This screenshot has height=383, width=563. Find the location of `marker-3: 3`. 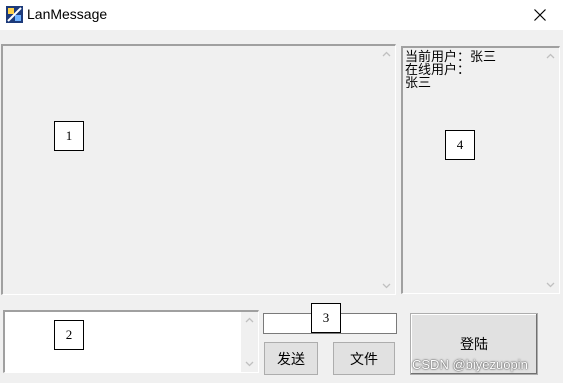

marker-3: 3 is located at coordinates (326, 318).